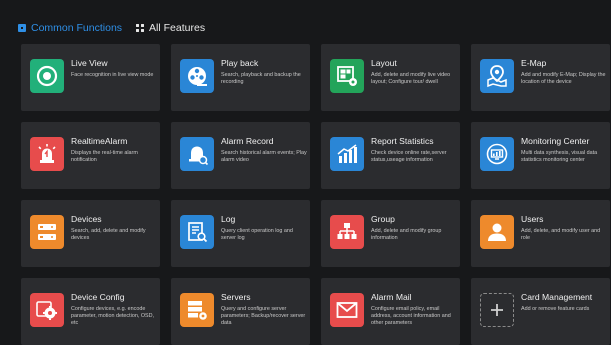 This screenshot has width=611, height=345. I want to click on card-title: Servers, so click(236, 297).